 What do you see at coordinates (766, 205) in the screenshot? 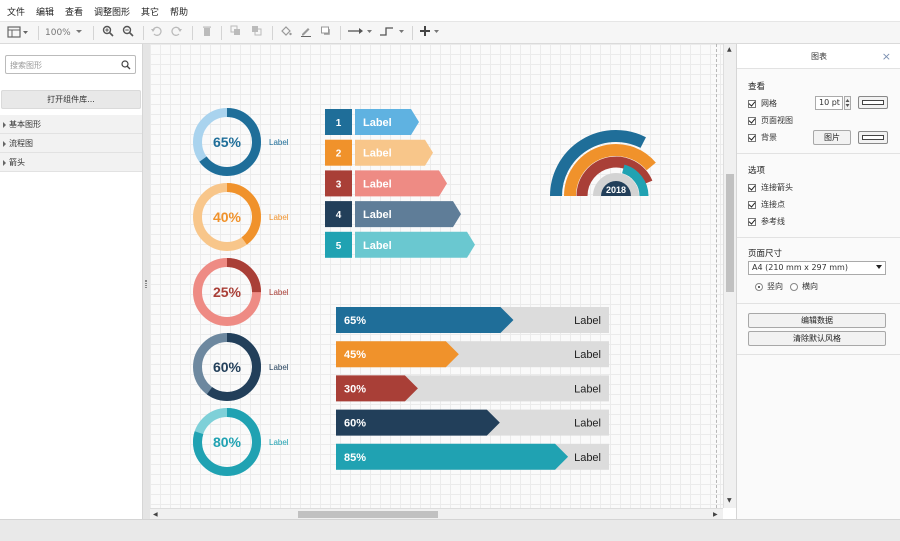
I see `connection-points-option: 连接点` at bounding box center [766, 205].